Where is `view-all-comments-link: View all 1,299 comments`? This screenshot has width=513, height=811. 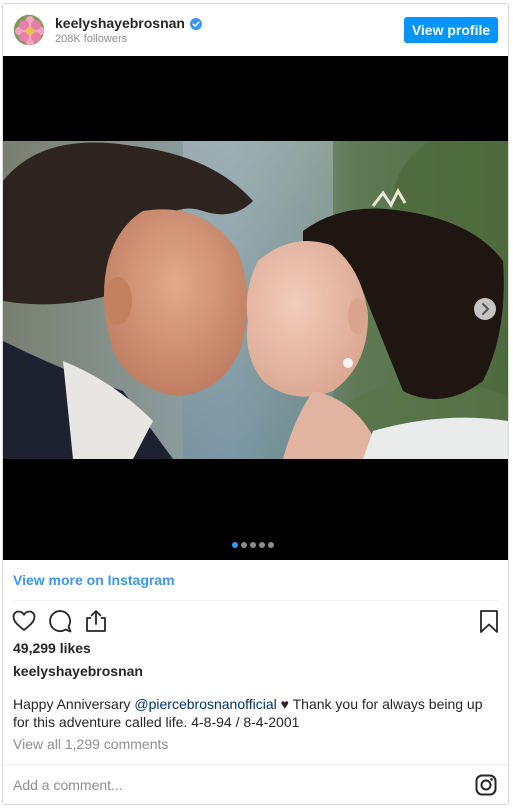 view-all-comments-link: View all 1,299 comments is located at coordinates (90, 744).